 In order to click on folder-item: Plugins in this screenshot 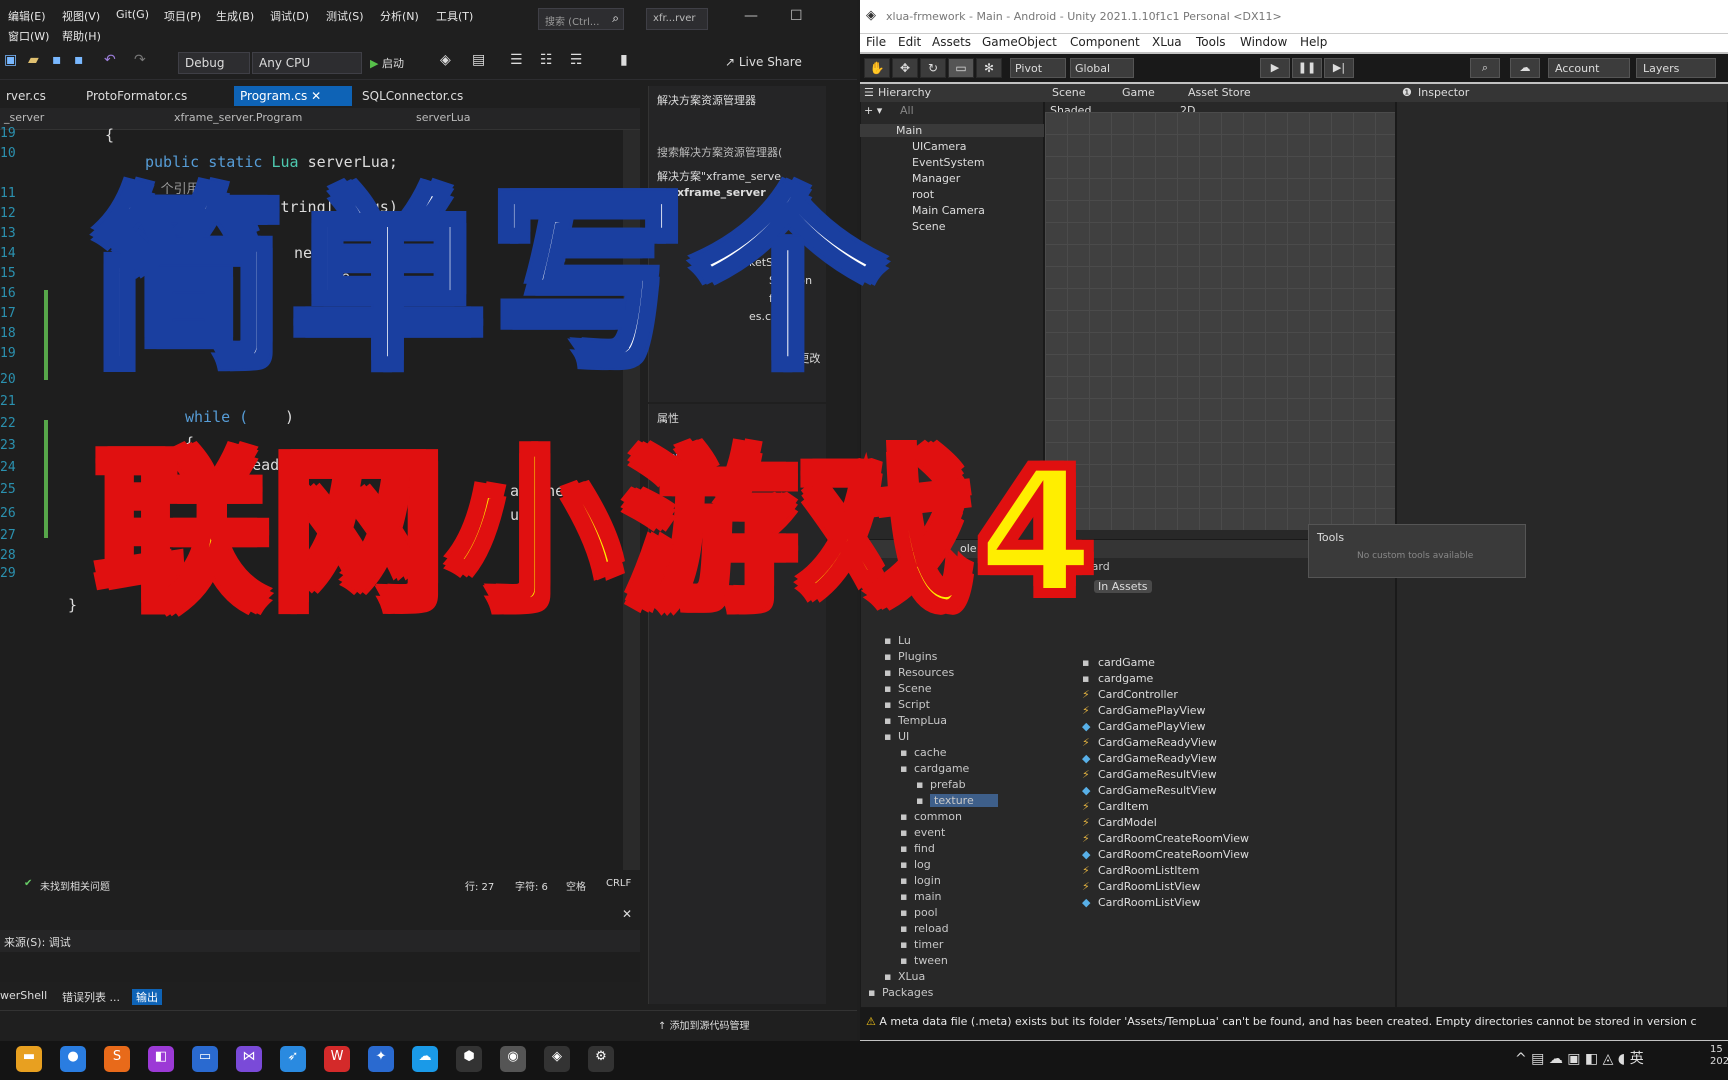, I will do `click(917, 656)`.